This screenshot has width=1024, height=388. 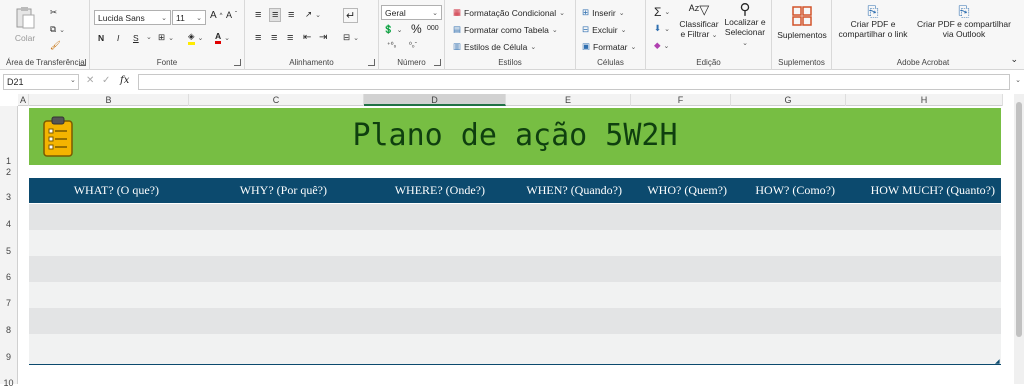 What do you see at coordinates (924, 100) in the screenshot?
I see `column-header-h: H` at bounding box center [924, 100].